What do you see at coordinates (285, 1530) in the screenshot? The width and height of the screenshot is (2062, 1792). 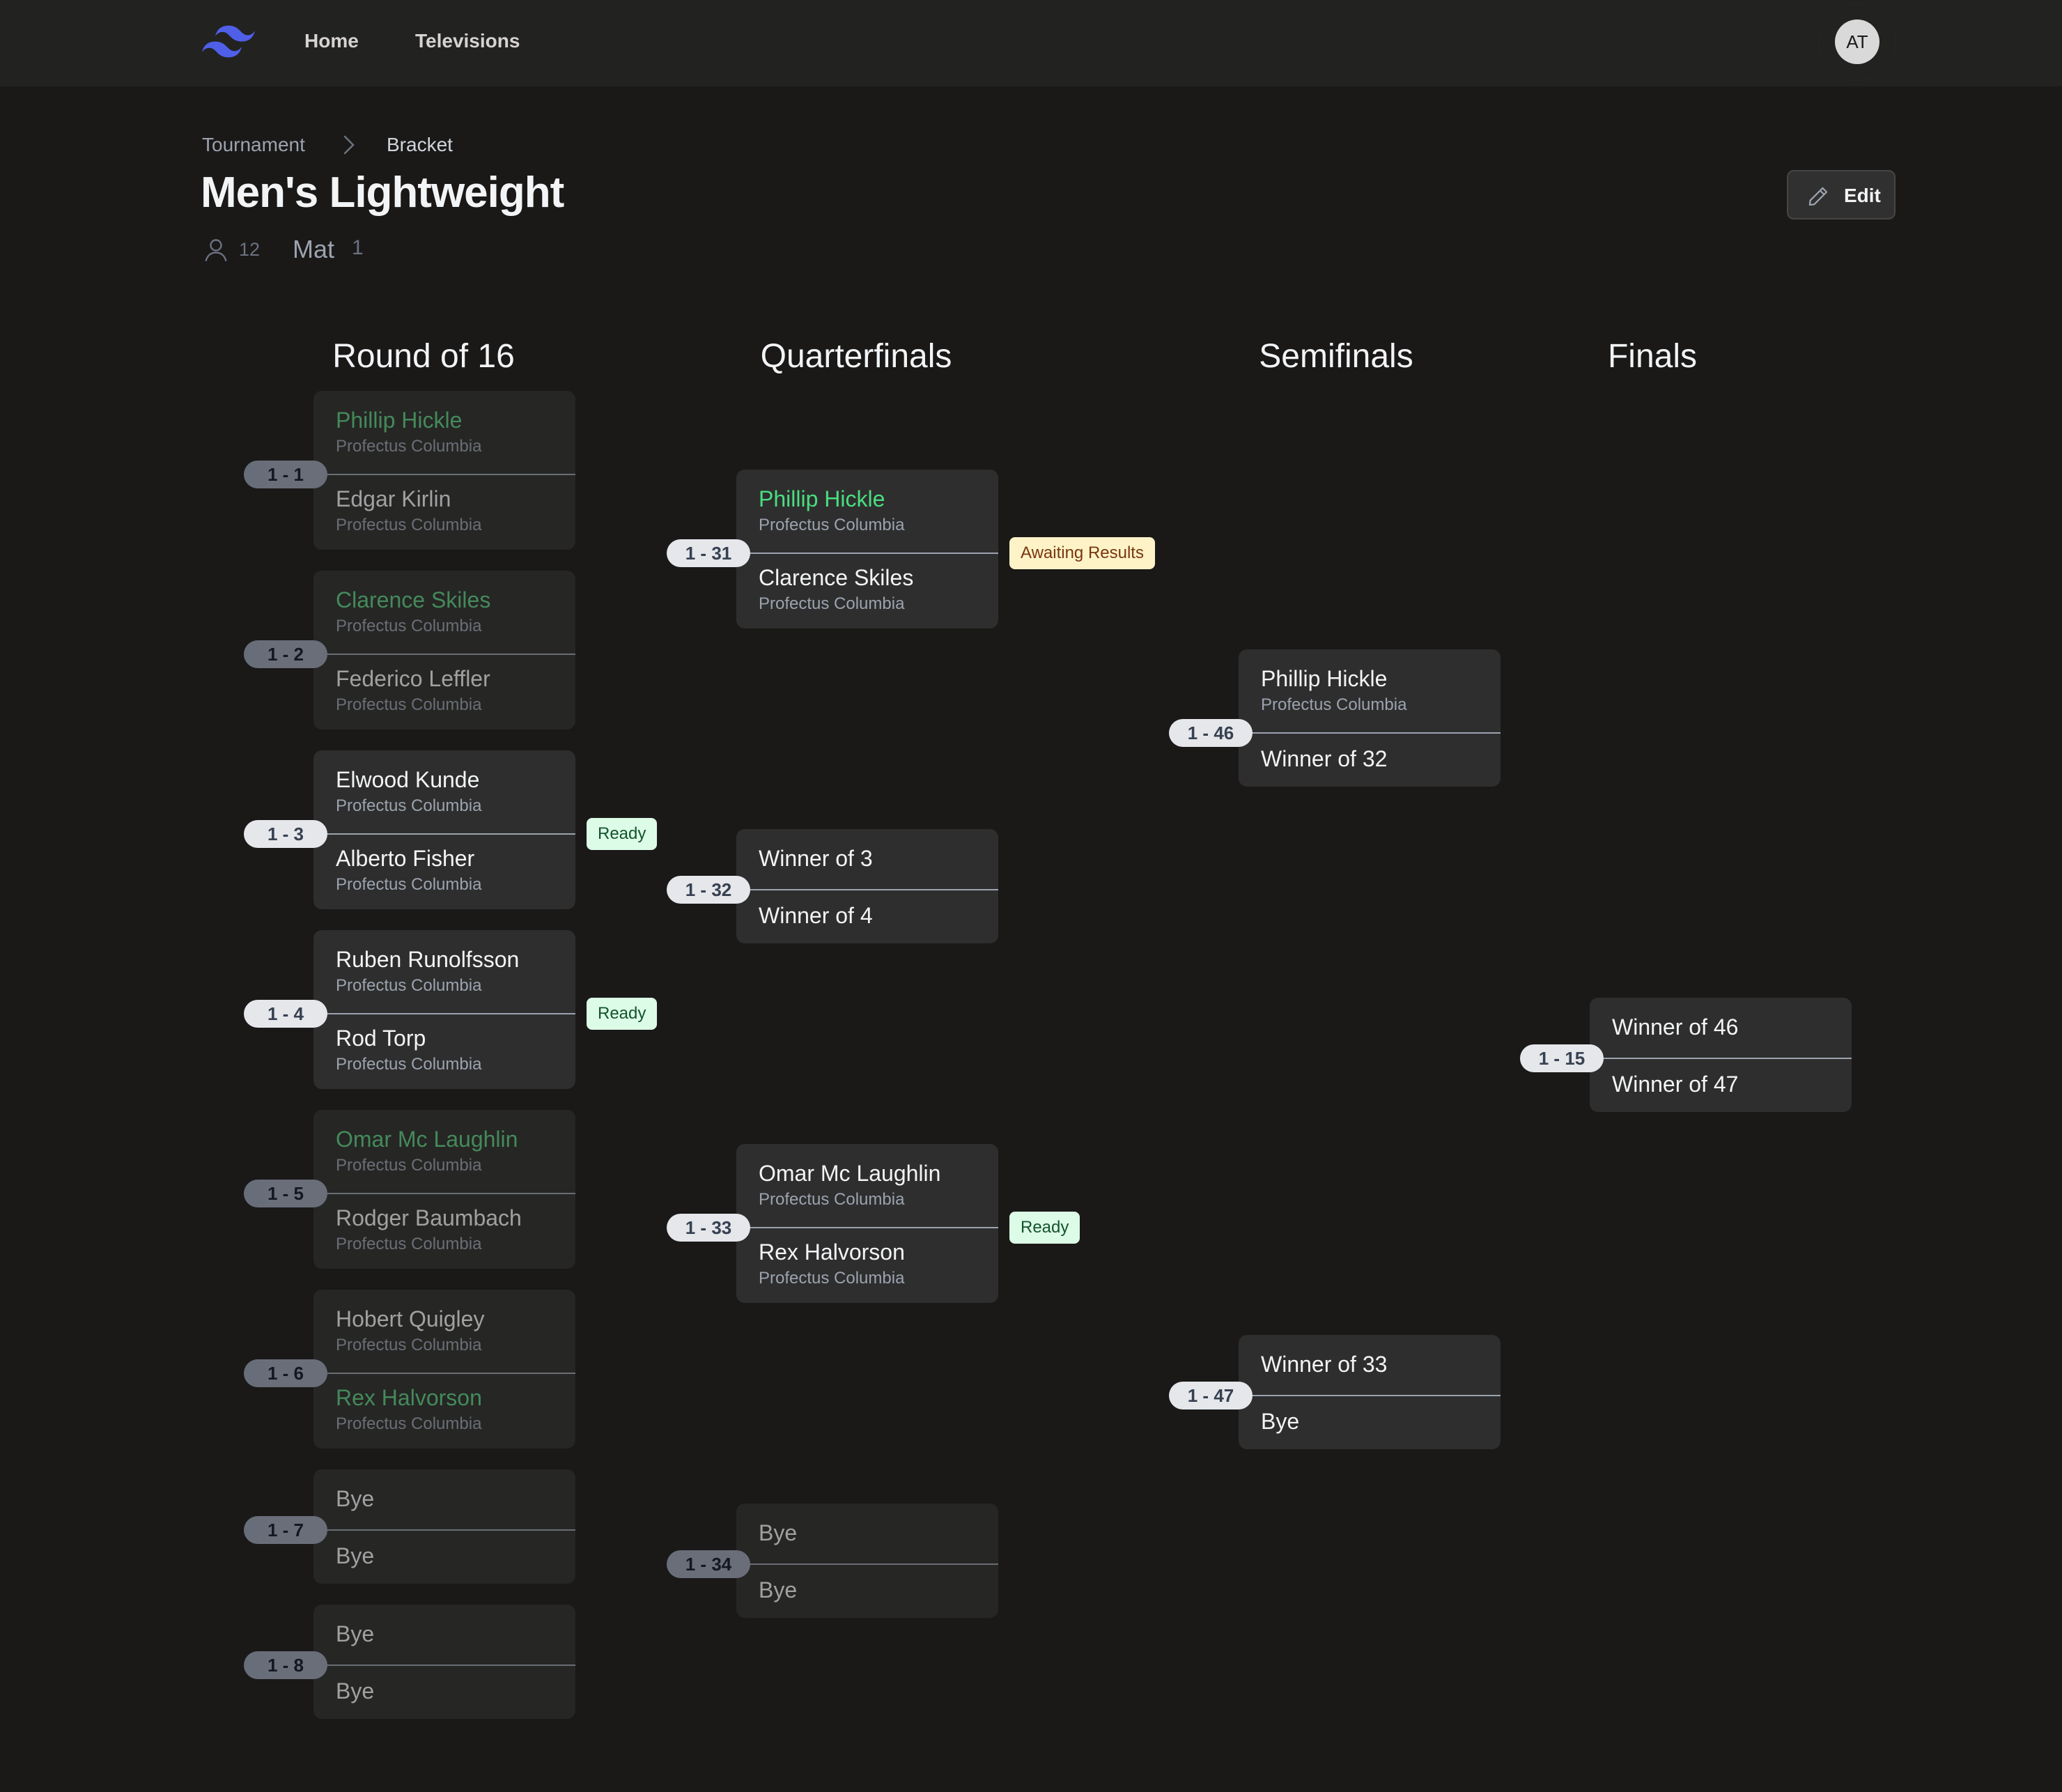 I see `match-number-badge: 1 - 7` at bounding box center [285, 1530].